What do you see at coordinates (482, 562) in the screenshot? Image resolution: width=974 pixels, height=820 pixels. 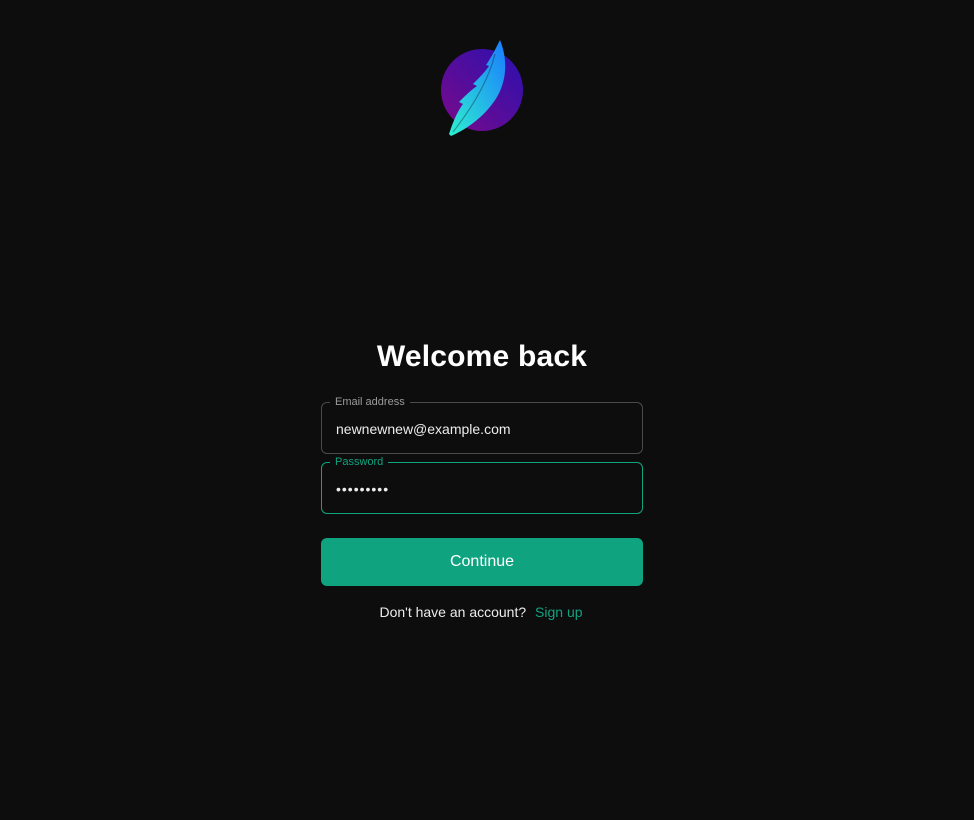 I see `continue-button: Continue` at bounding box center [482, 562].